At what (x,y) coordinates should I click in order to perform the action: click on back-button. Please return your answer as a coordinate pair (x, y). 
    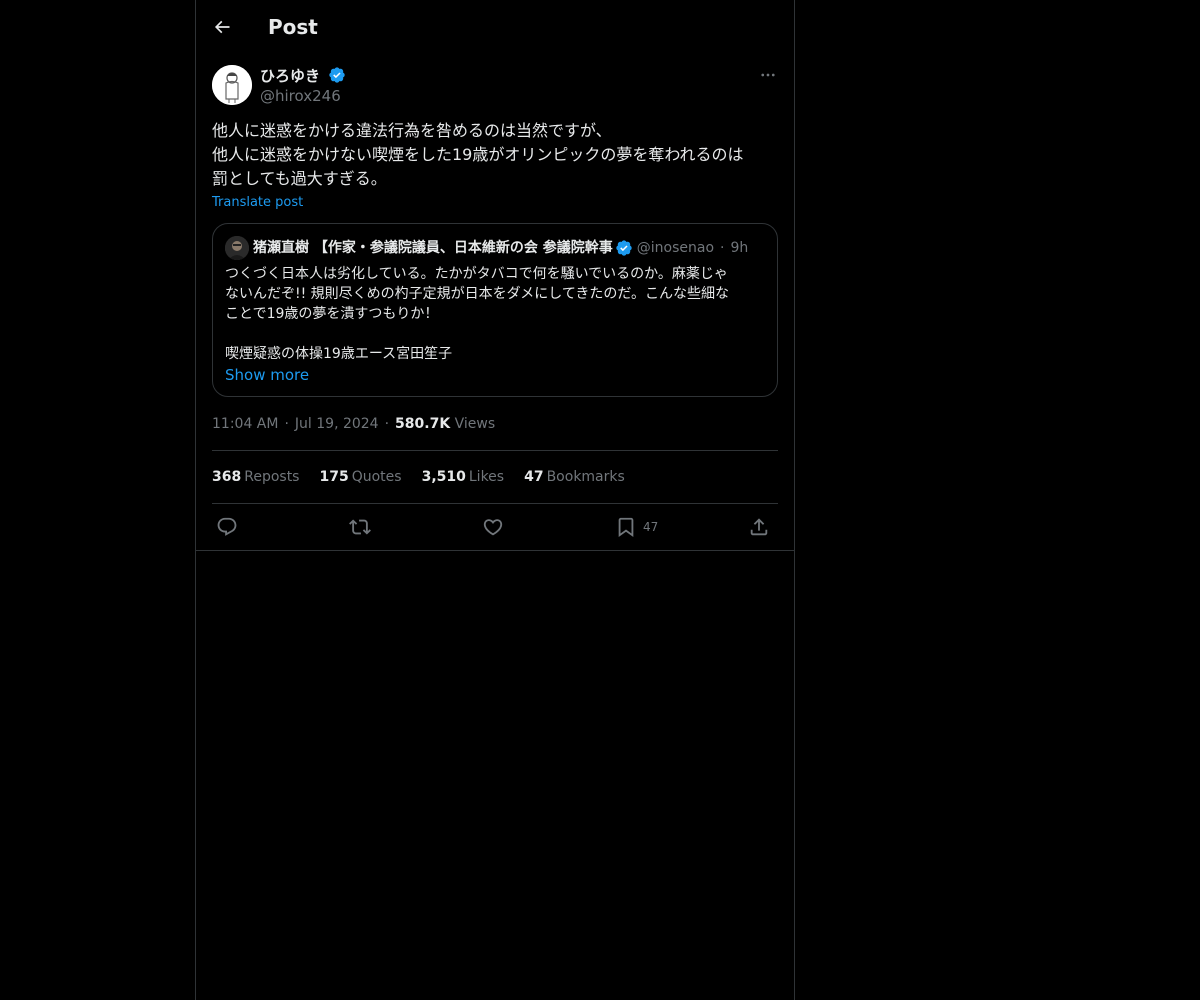
    Looking at the image, I should click on (222, 27).